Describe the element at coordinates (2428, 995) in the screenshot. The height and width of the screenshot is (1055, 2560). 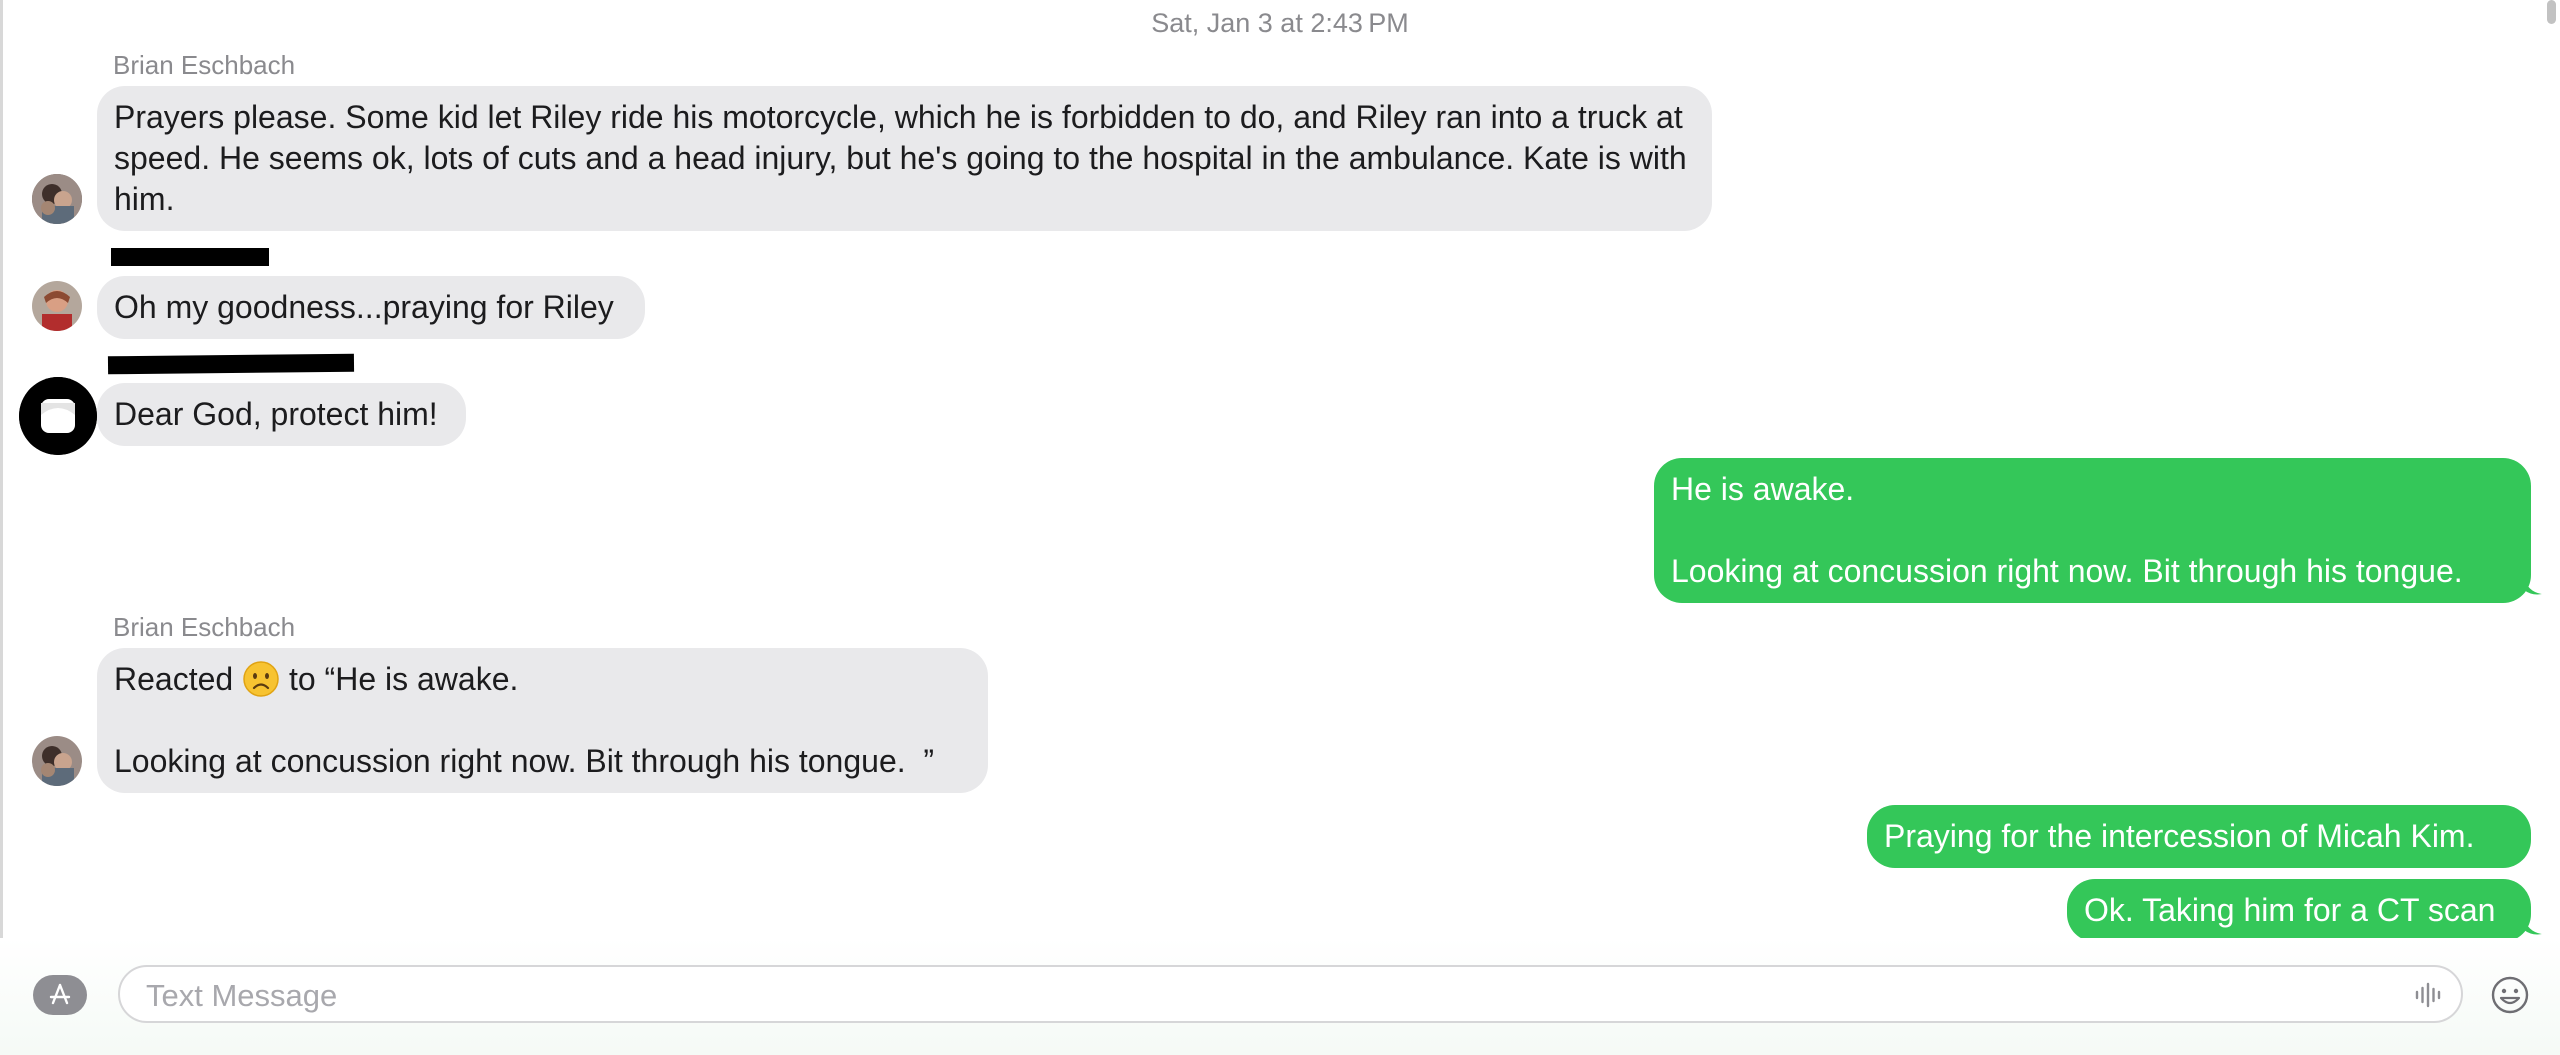
I see `audio-waveform-icon` at that location.